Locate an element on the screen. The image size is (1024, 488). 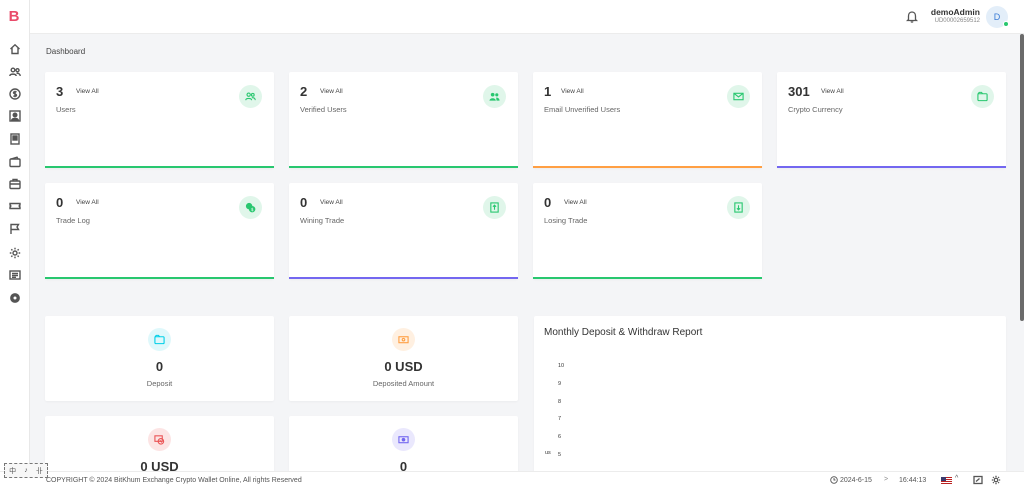
clock-icon is located at coordinates (834, 480).